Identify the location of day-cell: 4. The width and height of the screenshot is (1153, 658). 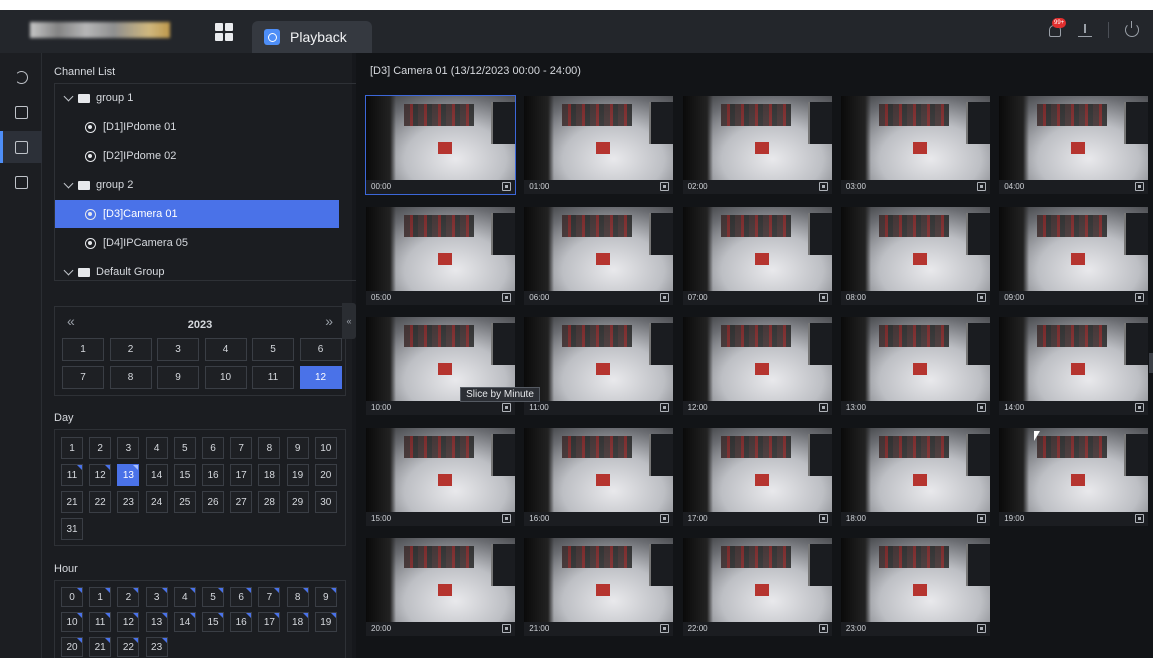
(156, 448).